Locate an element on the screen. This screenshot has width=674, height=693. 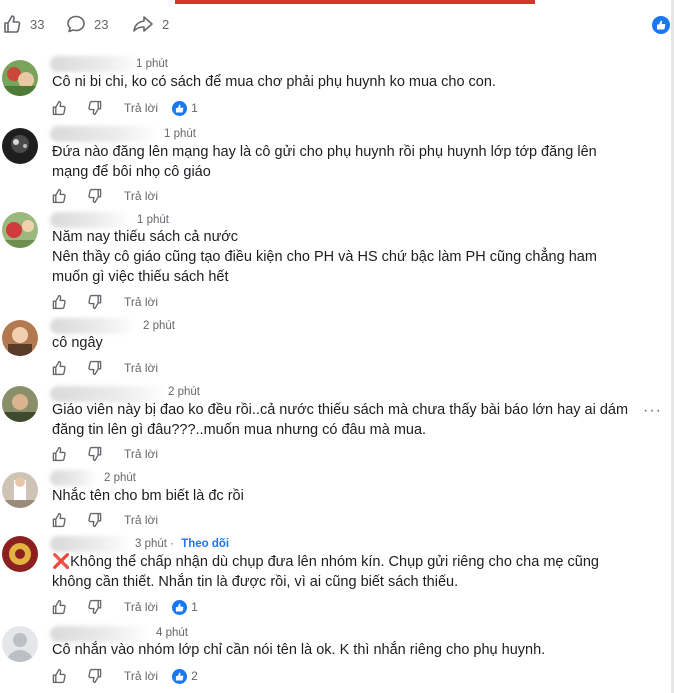
more-options-icon: ··· is located at coordinates (652, 411).